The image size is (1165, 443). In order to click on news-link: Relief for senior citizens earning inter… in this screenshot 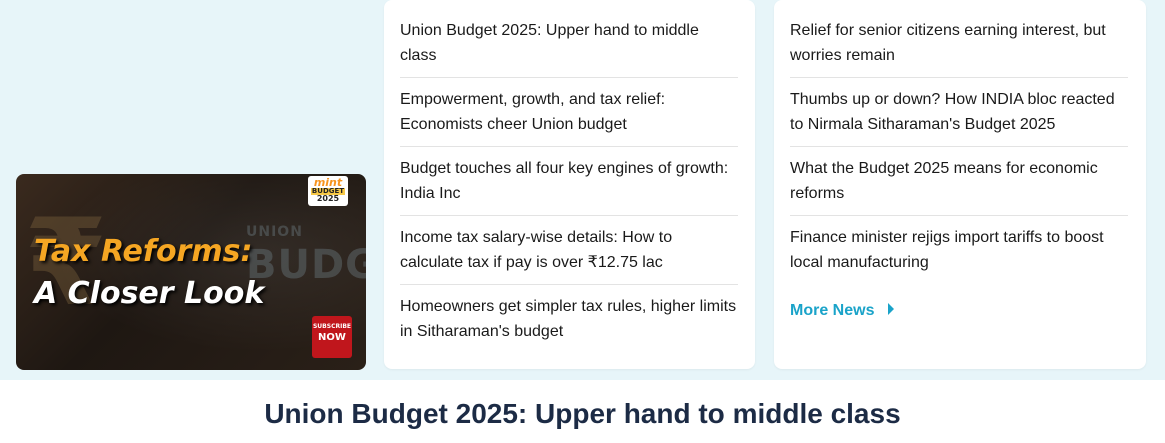, I will do `click(959, 39)`.